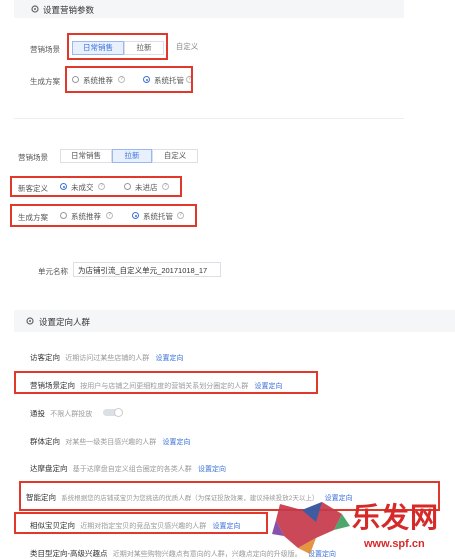  What do you see at coordinates (118, 412) in the screenshot?
I see `toggle-knob` at bounding box center [118, 412].